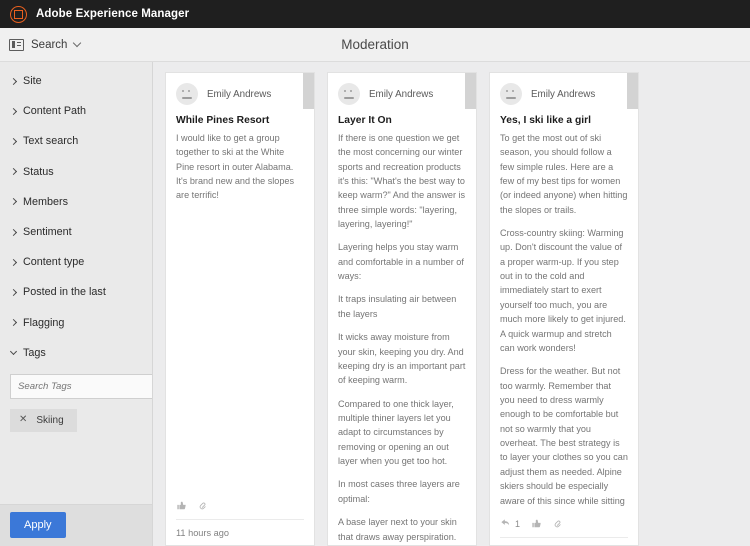 This screenshot has width=750, height=546. Describe the element at coordinates (18, 14) in the screenshot. I see `adobe-aem-logo-icon` at that location.